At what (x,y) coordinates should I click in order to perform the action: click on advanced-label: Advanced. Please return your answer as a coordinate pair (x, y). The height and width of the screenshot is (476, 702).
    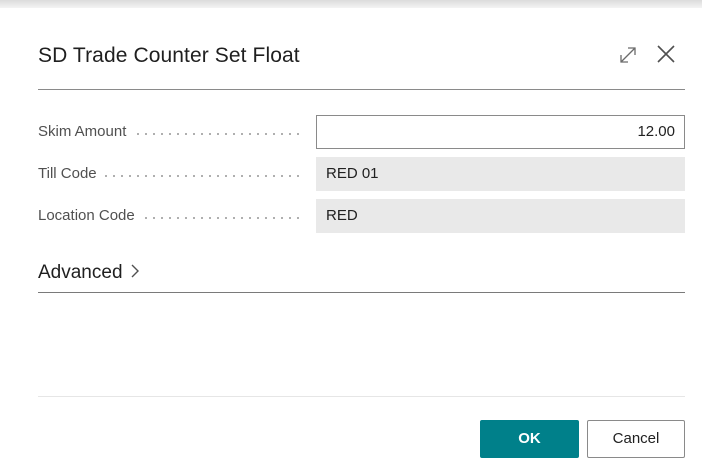
    Looking at the image, I should click on (80, 272).